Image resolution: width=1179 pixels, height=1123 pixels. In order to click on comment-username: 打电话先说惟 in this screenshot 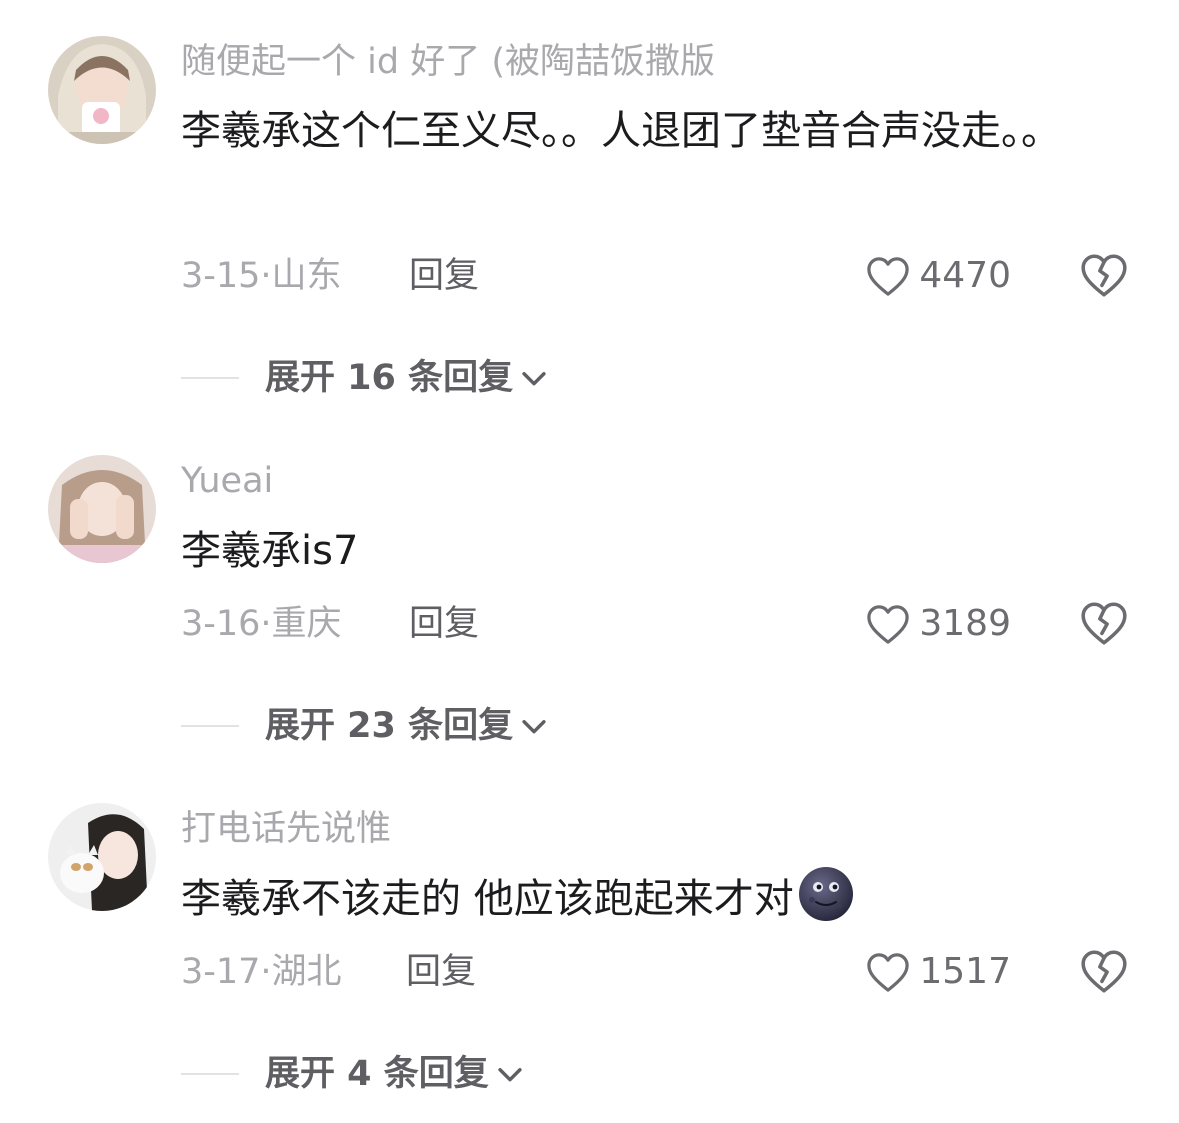, I will do `click(286, 829)`.